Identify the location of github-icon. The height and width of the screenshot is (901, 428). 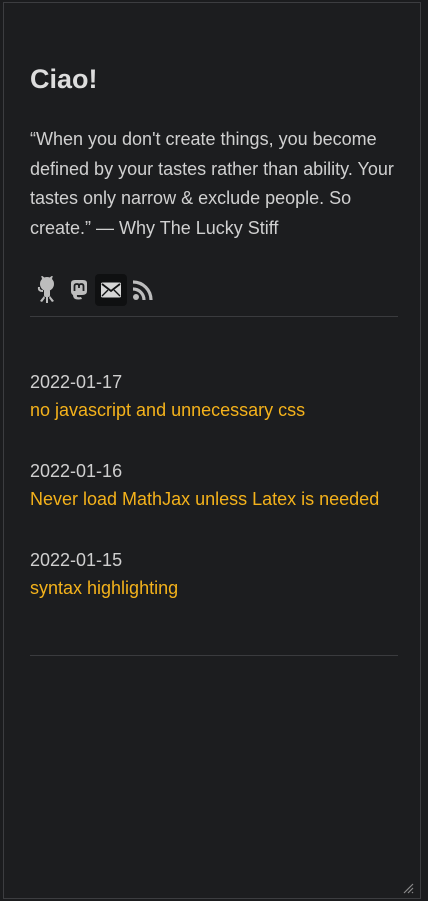
(45, 289).